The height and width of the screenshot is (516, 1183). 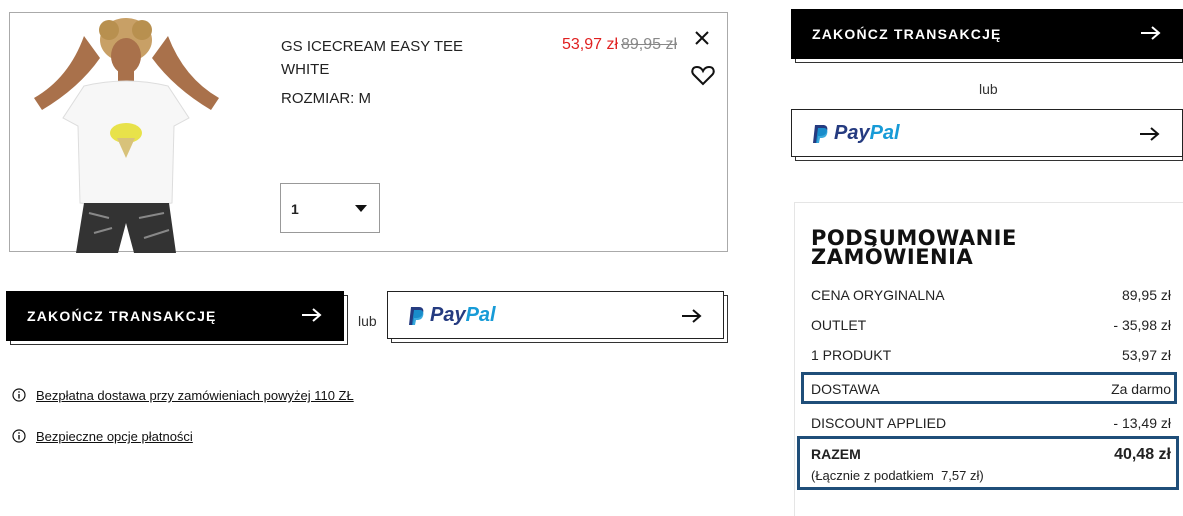 What do you see at coordinates (1141, 389) in the screenshot?
I see `summary-row-value: Za darmo` at bounding box center [1141, 389].